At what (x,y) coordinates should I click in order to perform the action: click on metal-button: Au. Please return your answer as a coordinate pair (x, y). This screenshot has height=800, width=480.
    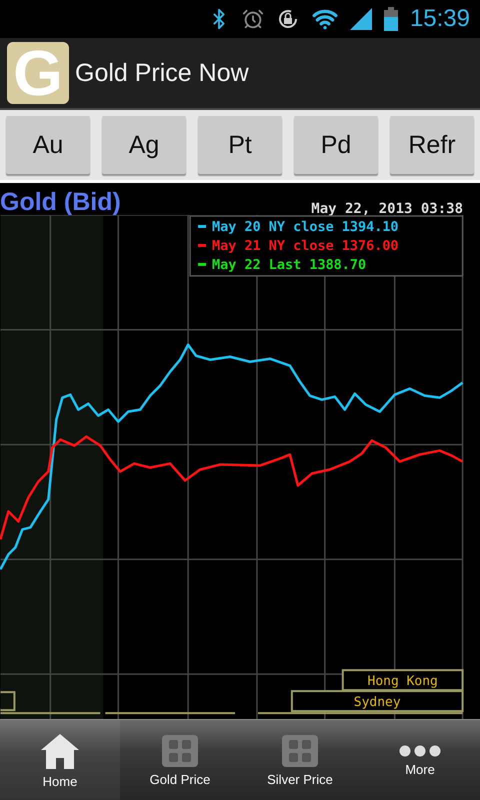
    Looking at the image, I should click on (48, 145).